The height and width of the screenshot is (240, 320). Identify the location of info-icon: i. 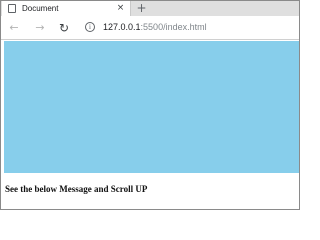
(90, 27).